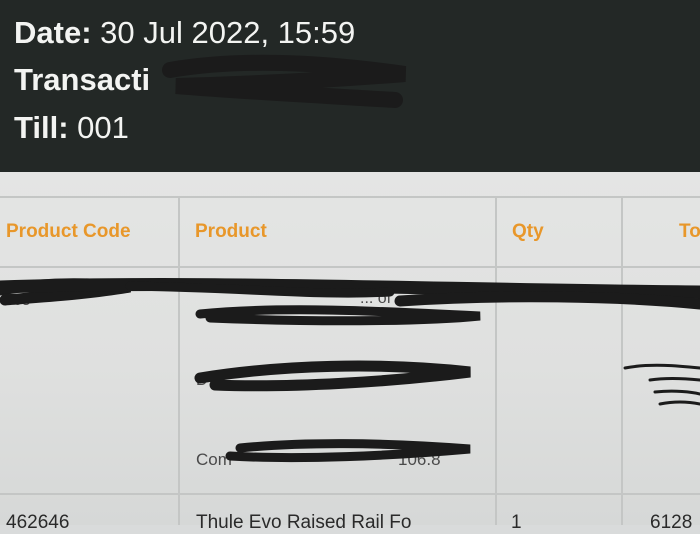  Describe the element at coordinates (68, 231) in the screenshot. I see `column-header-product-code: Product Code` at that location.